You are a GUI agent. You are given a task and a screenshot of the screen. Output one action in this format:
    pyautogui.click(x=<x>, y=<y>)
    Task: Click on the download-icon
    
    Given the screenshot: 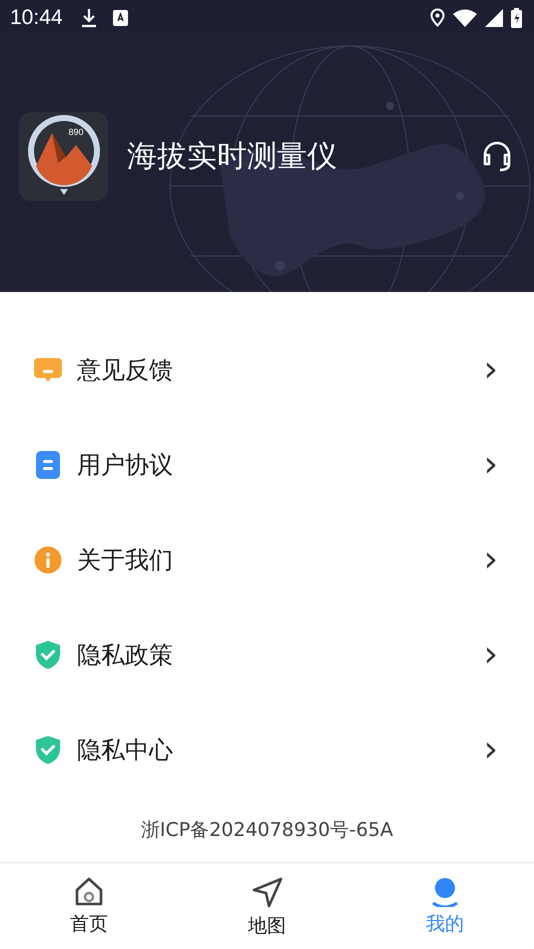 What is the action you would take?
    pyautogui.click(x=88, y=18)
    